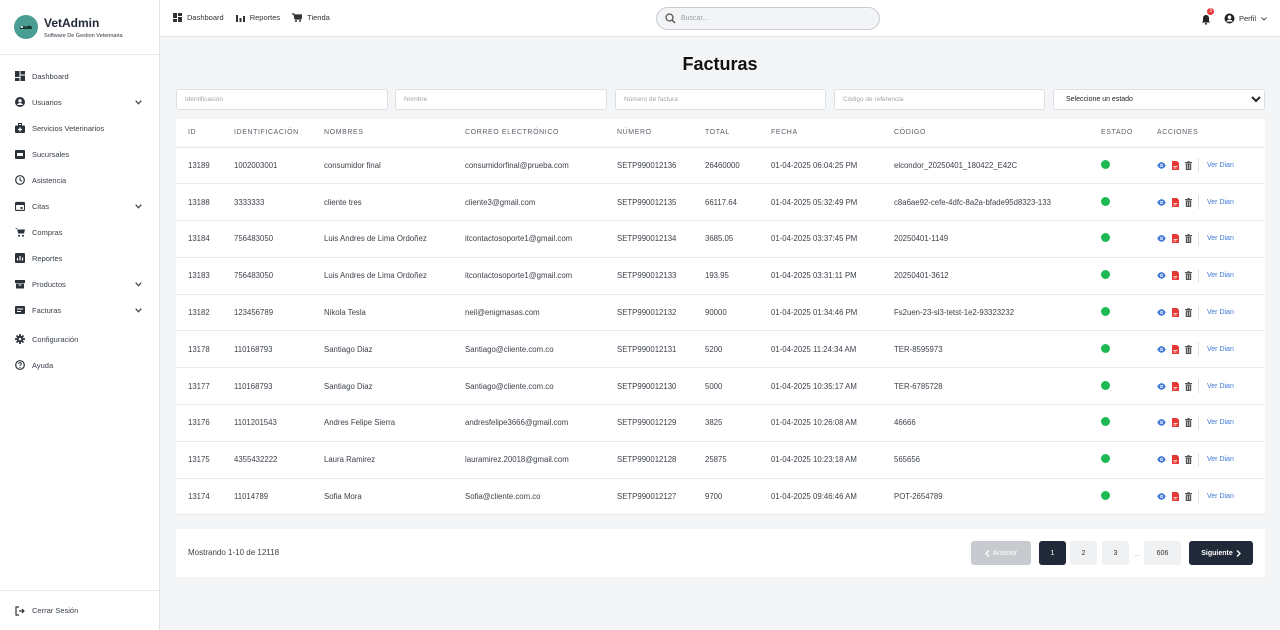 The height and width of the screenshot is (630, 1280). I want to click on table-cell: 01-04-2025 10:23:18 AM, so click(820, 460).